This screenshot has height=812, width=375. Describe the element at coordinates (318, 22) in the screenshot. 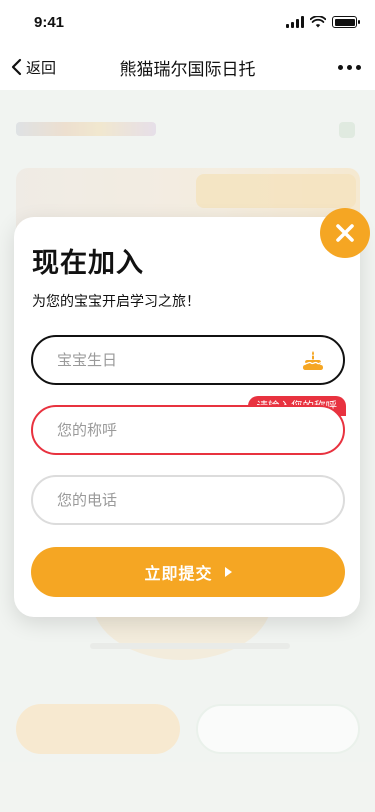

I see `wifi-icon` at that location.